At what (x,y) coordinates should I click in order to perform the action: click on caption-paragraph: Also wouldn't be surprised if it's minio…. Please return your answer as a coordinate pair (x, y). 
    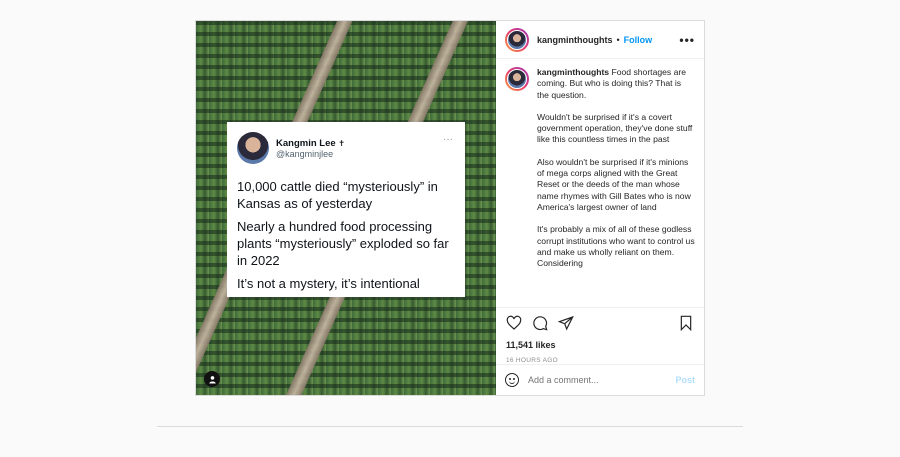
    Looking at the image, I should click on (614, 184).